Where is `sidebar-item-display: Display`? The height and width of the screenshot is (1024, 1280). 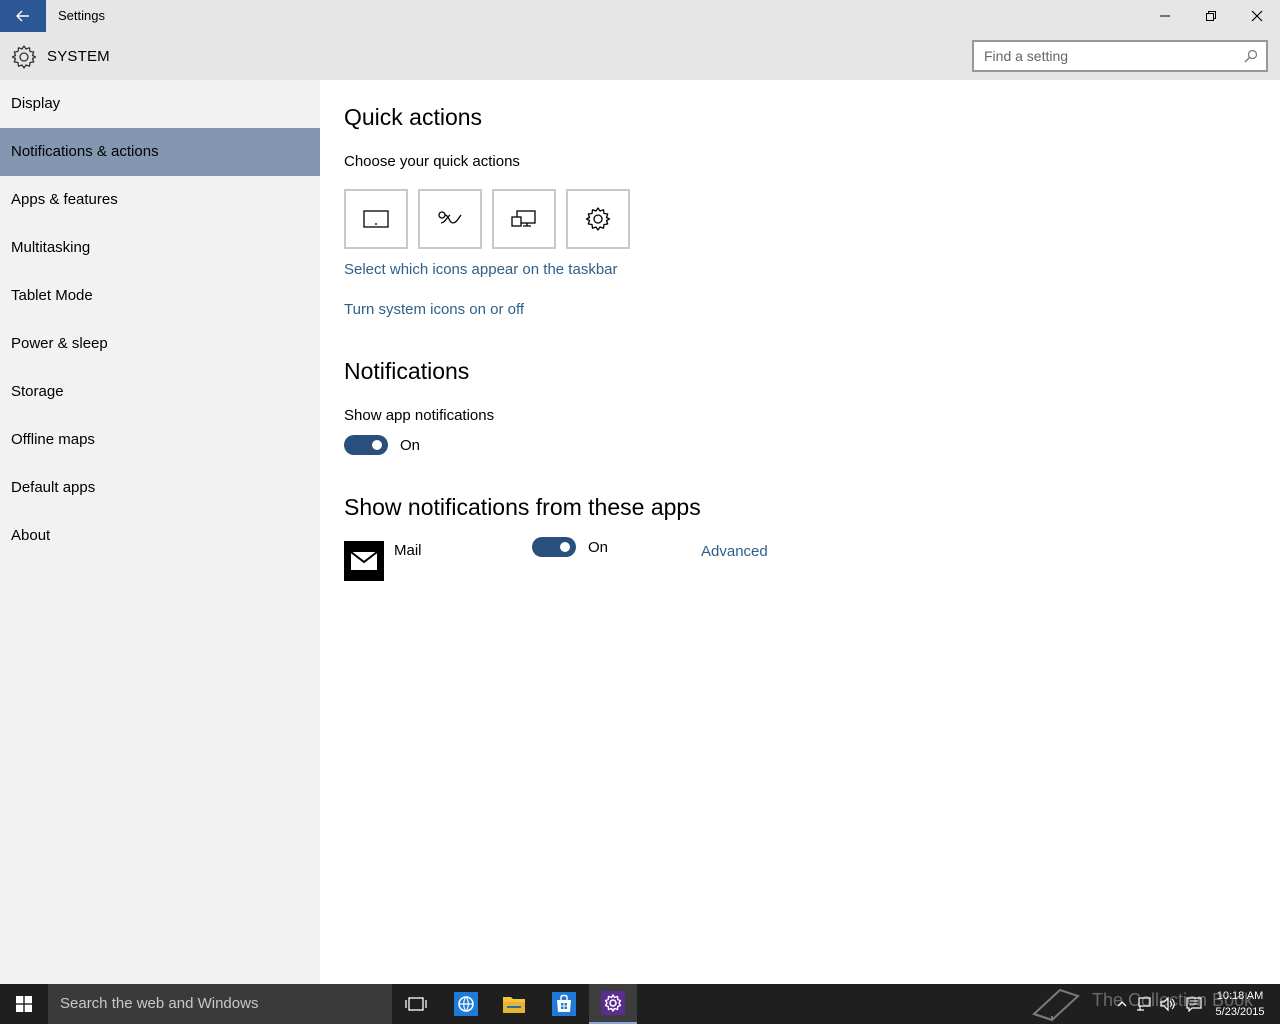
sidebar-item-display: Display is located at coordinates (160, 104).